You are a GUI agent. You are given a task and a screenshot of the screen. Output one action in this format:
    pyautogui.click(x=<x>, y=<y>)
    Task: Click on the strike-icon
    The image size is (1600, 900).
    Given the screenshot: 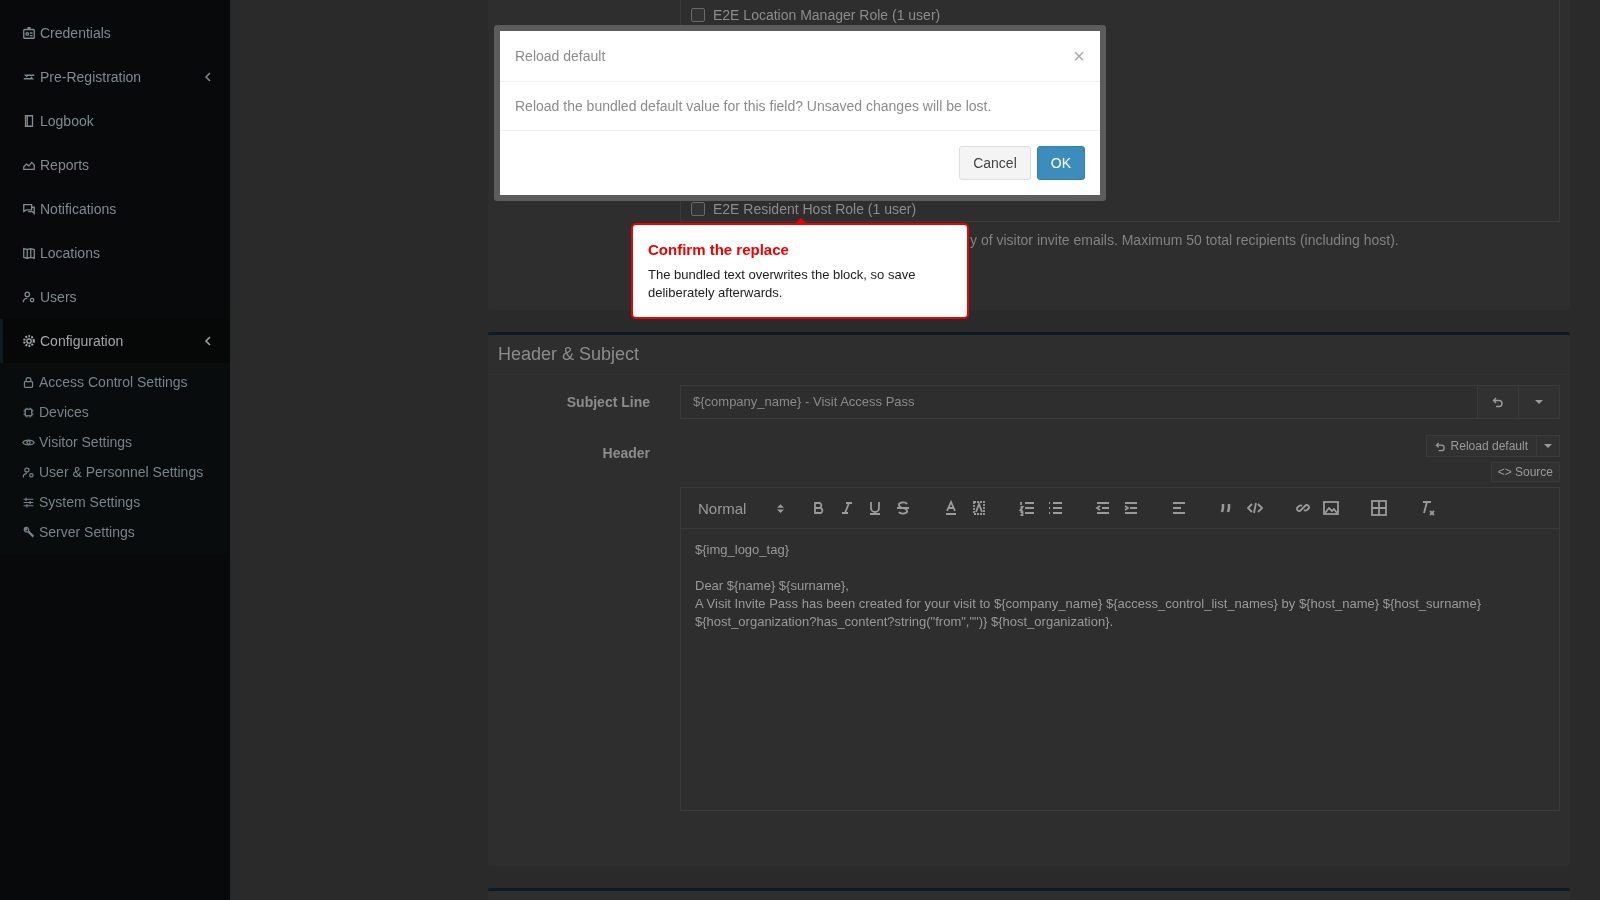 What is the action you would take?
    pyautogui.click(x=903, y=508)
    